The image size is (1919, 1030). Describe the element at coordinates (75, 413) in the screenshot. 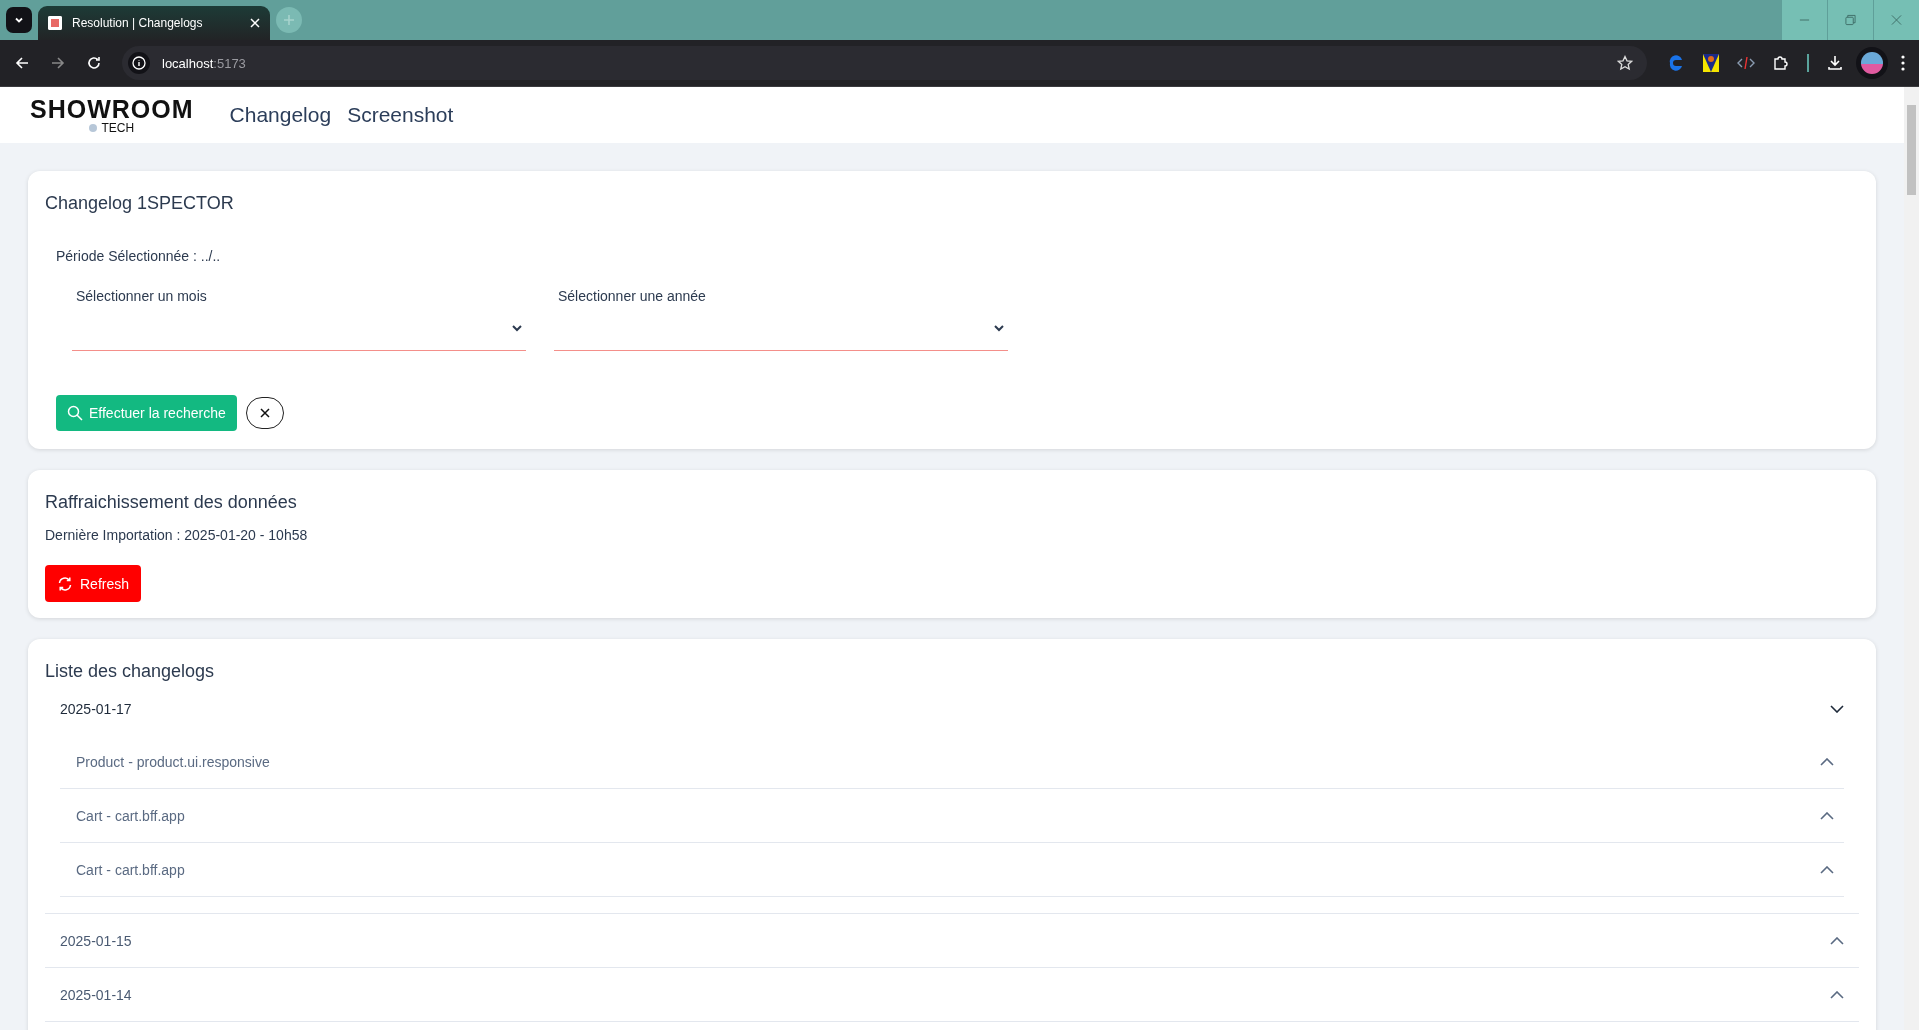

I see `search-icon` at that location.